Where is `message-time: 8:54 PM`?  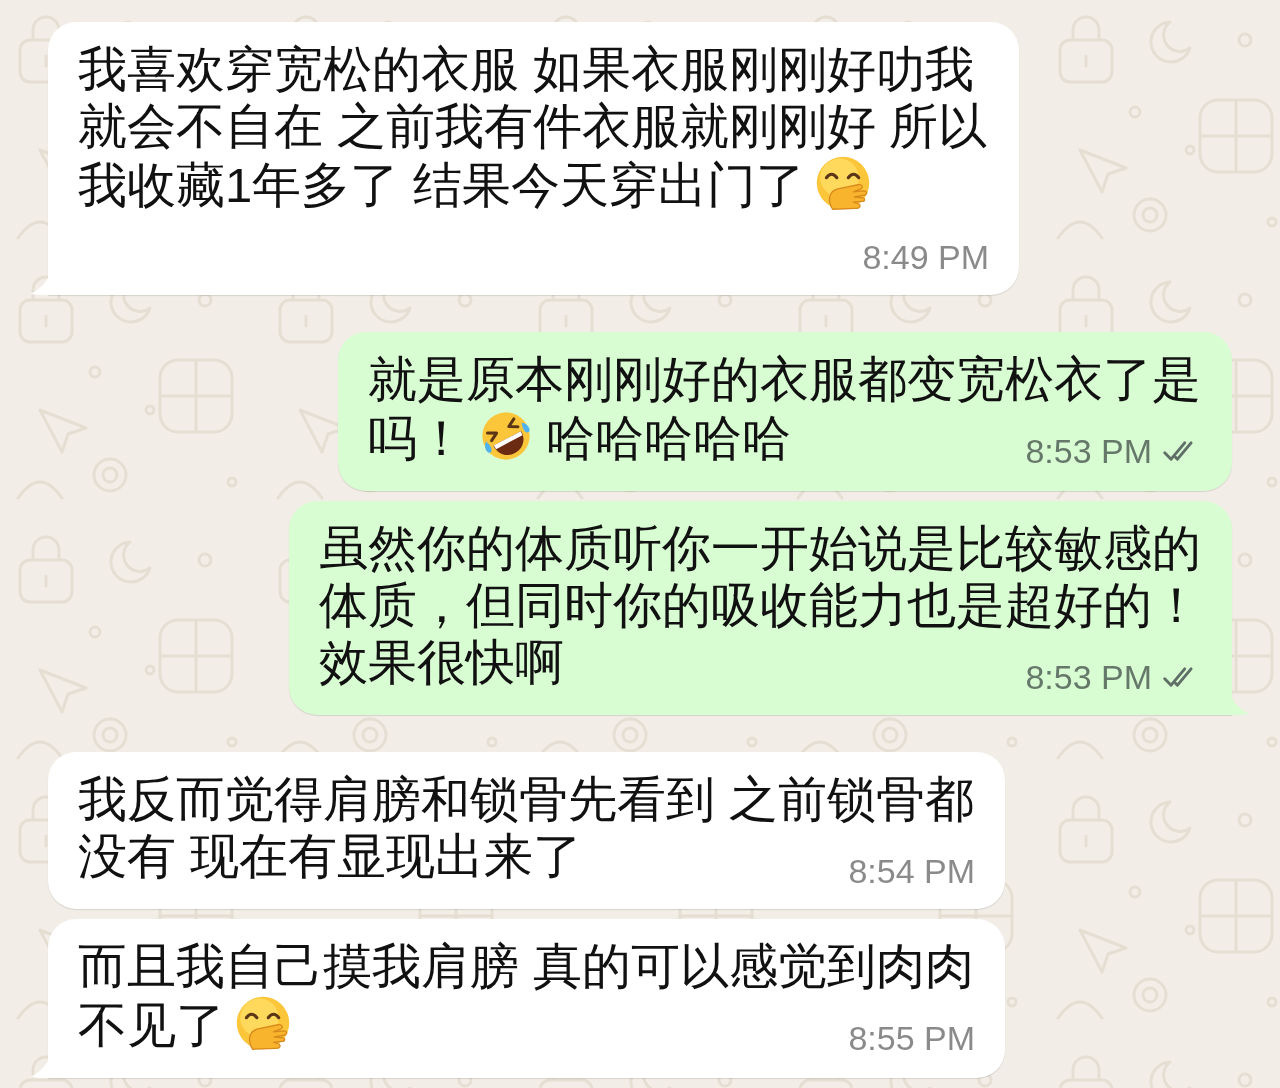 message-time: 8:54 PM is located at coordinates (911, 870).